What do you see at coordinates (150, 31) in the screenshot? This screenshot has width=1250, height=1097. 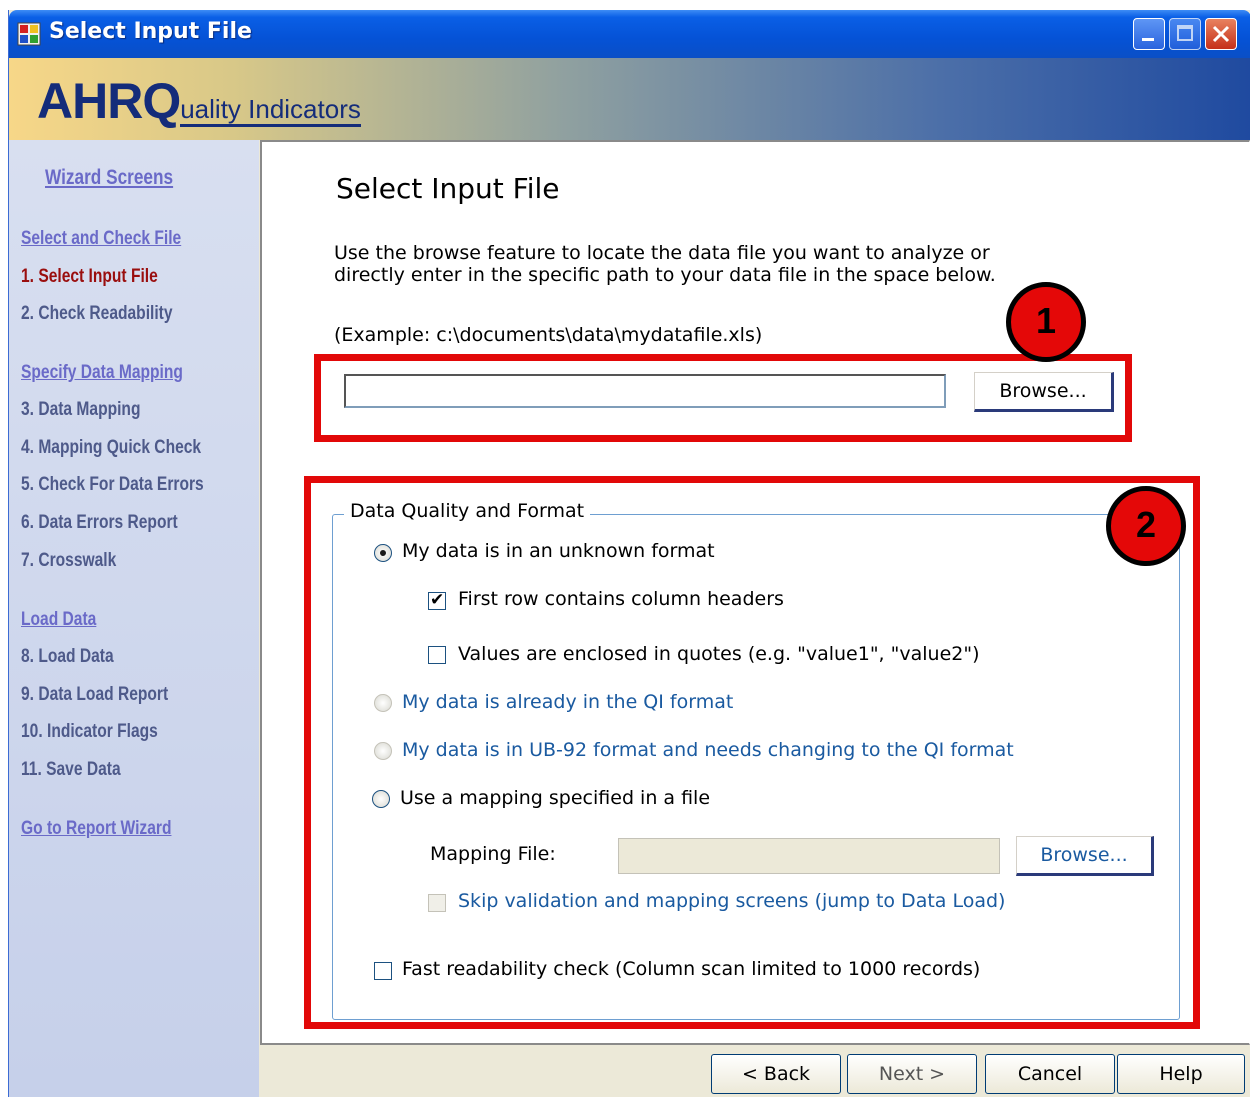 I see `window-title: Select Input File` at bounding box center [150, 31].